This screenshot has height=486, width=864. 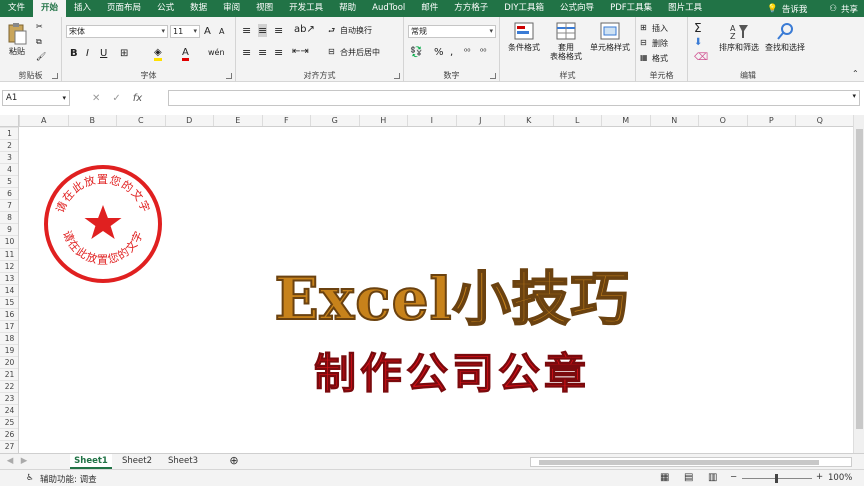 I want to click on row-header: 6, so click(x=9, y=193).